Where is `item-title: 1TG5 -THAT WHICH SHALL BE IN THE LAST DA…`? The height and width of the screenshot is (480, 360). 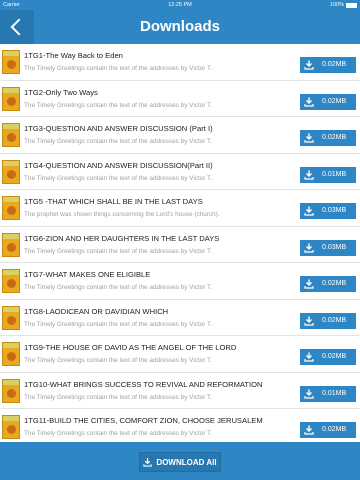 item-title: 1TG5 -THAT WHICH SHALL BE IN THE LAST DA… is located at coordinates (113, 201).